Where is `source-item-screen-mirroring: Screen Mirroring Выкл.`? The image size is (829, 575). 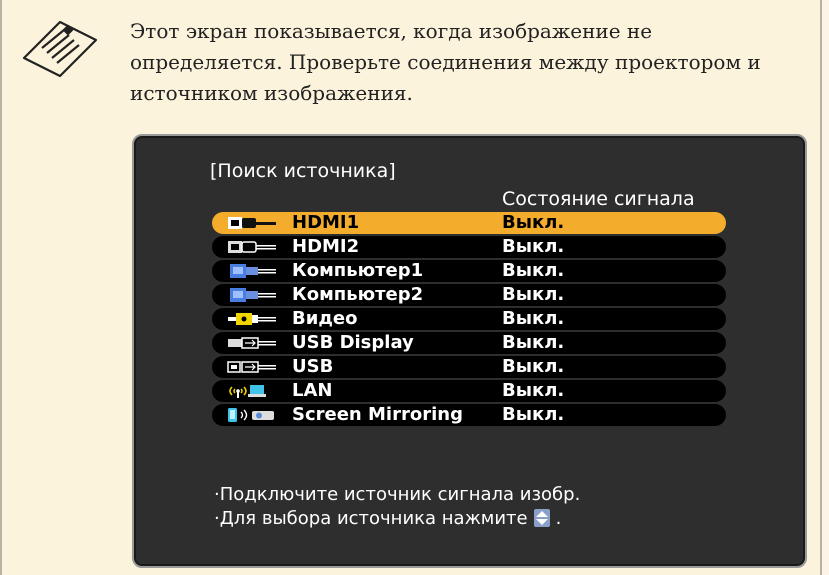
source-item-screen-mirroring: Screen Mirroring Выкл. is located at coordinates (469, 415).